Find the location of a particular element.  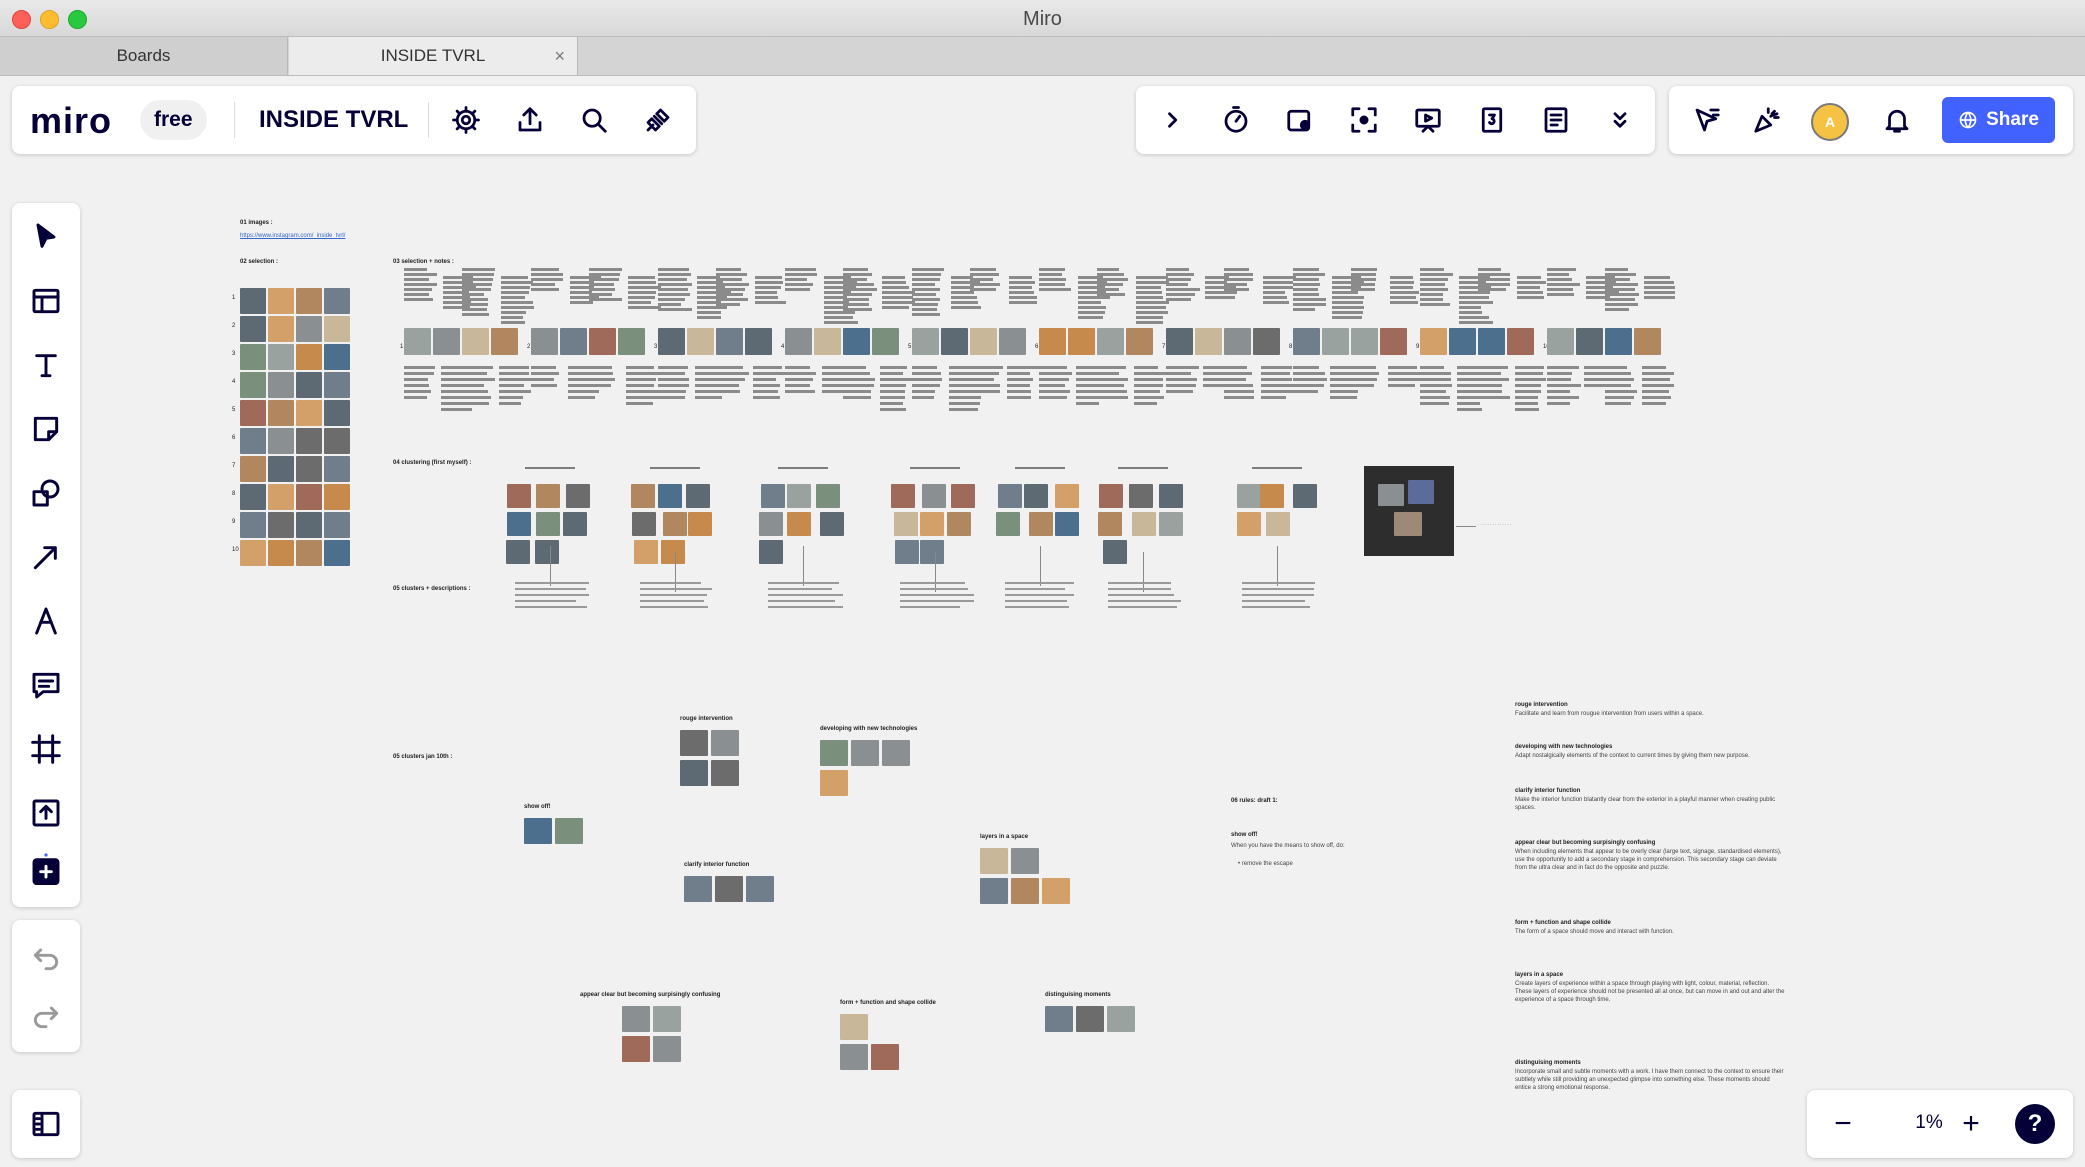

search-icon is located at coordinates (594, 120).